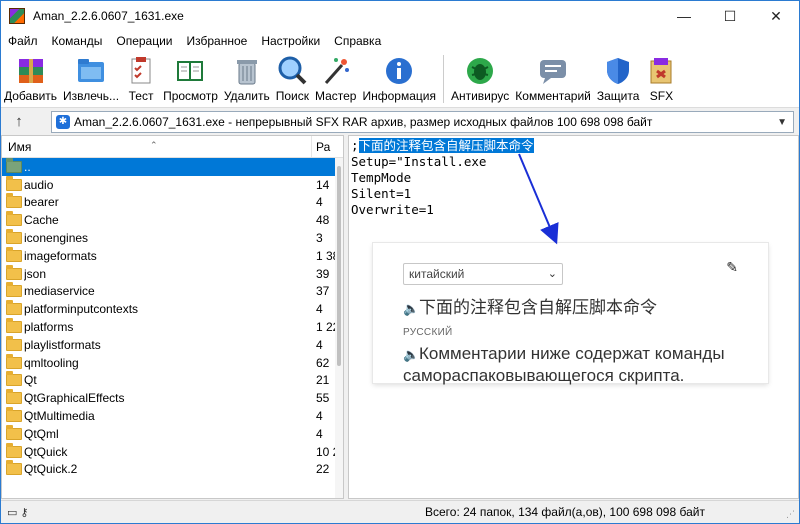  Describe the element at coordinates (357, 41) in the screenshot. I see `menu-help: Справка` at that location.